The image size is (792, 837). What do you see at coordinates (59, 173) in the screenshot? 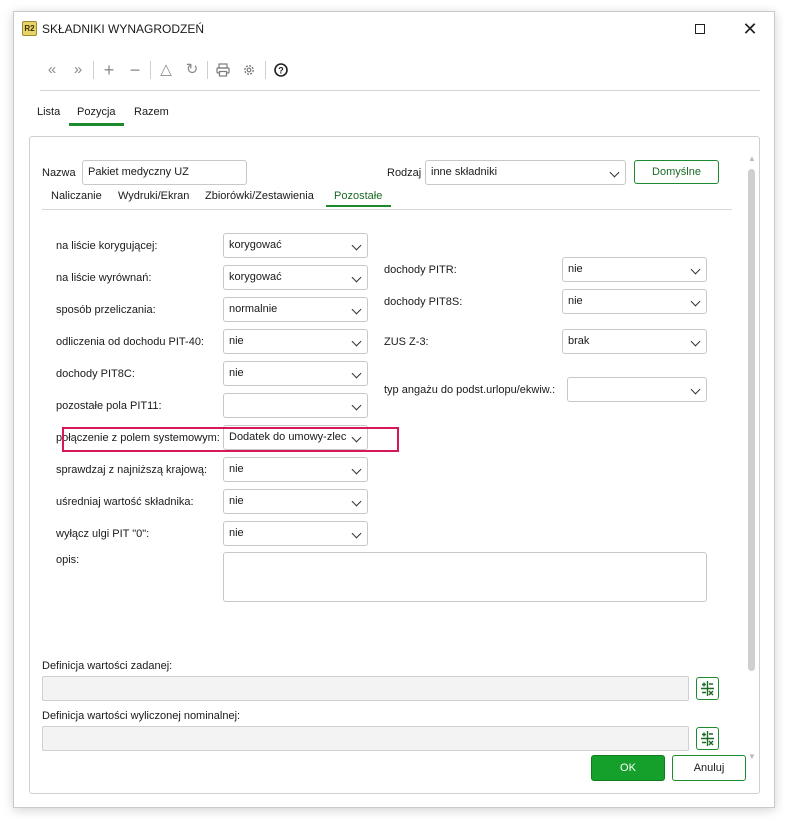
I see `name-label: Nazwa` at bounding box center [59, 173].